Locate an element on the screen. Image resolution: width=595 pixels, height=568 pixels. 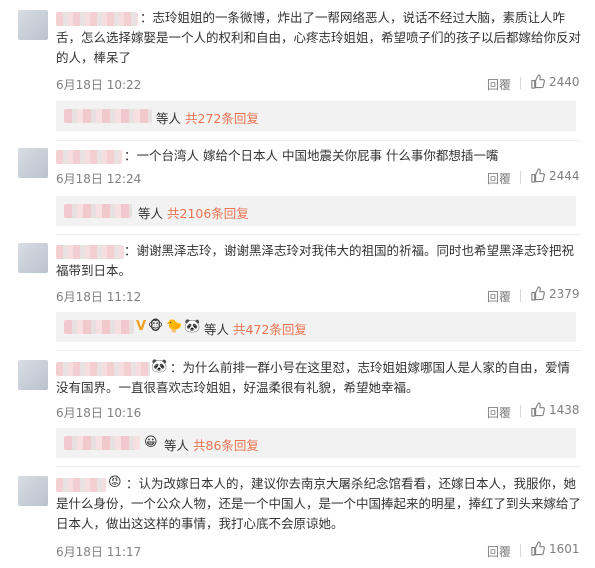
sub-reply-box: 等人 共272条回复 is located at coordinates (316, 116).